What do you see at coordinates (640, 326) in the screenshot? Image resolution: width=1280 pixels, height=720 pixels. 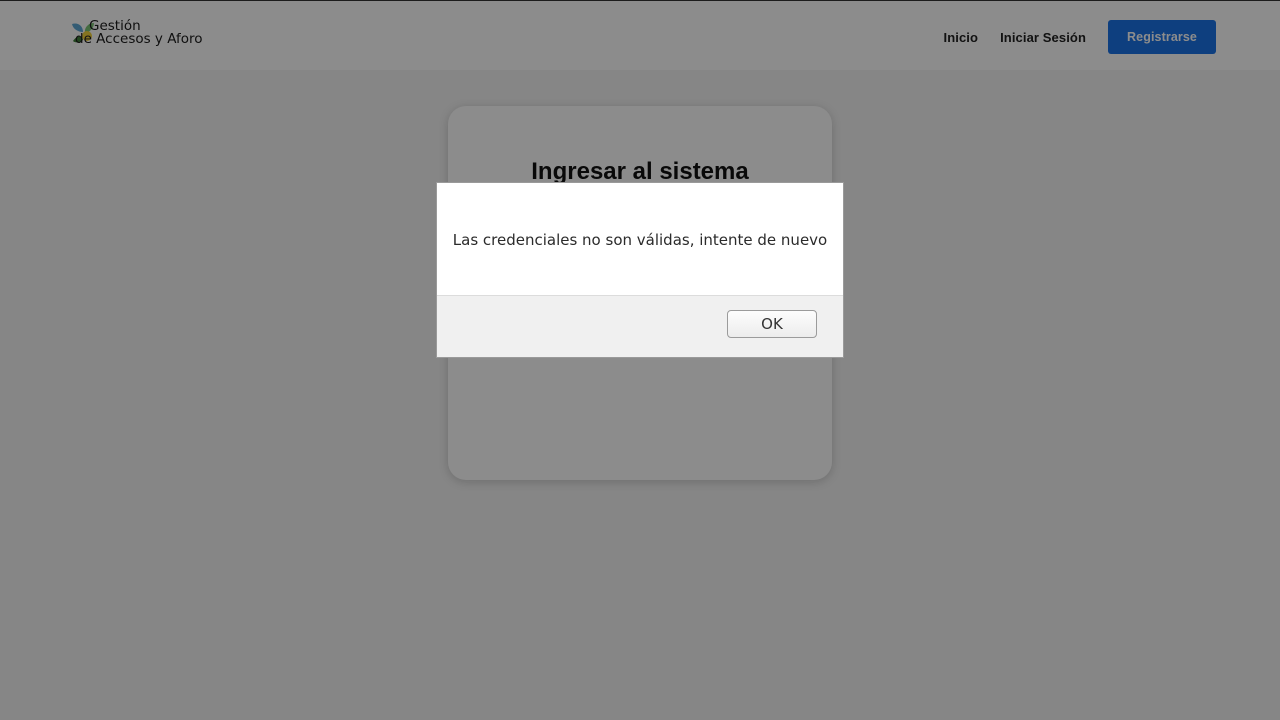 I see `dialog-footer: OK` at bounding box center [640, 326].